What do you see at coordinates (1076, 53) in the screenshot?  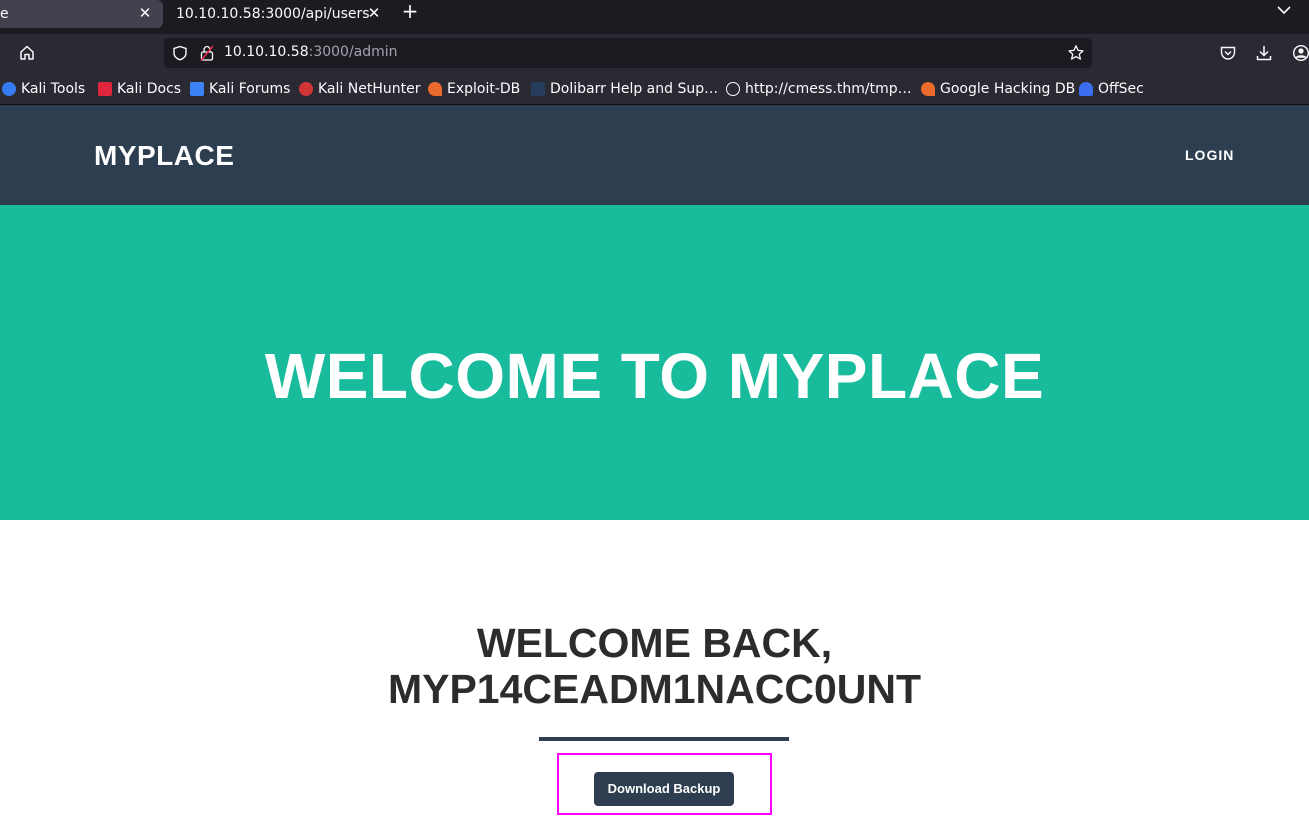 I see `bookmark-star-icon` at bounding box center [1076, 53].